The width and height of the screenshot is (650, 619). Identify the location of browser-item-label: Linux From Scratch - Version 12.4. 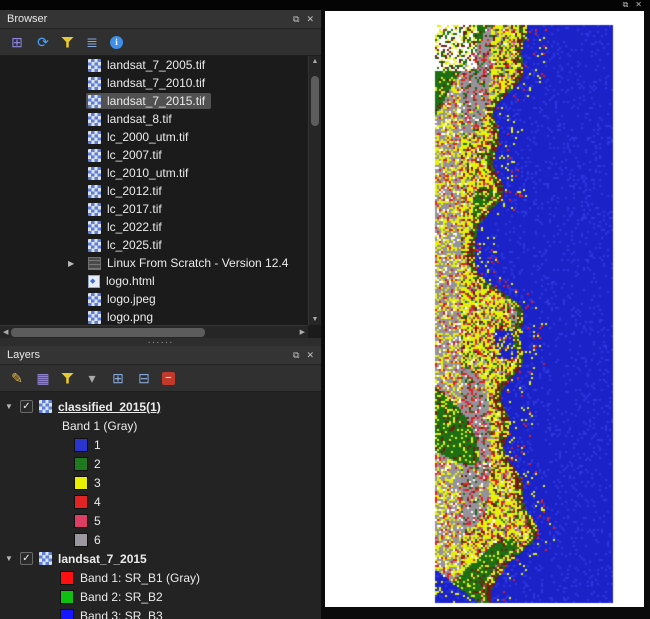
(198, 263).